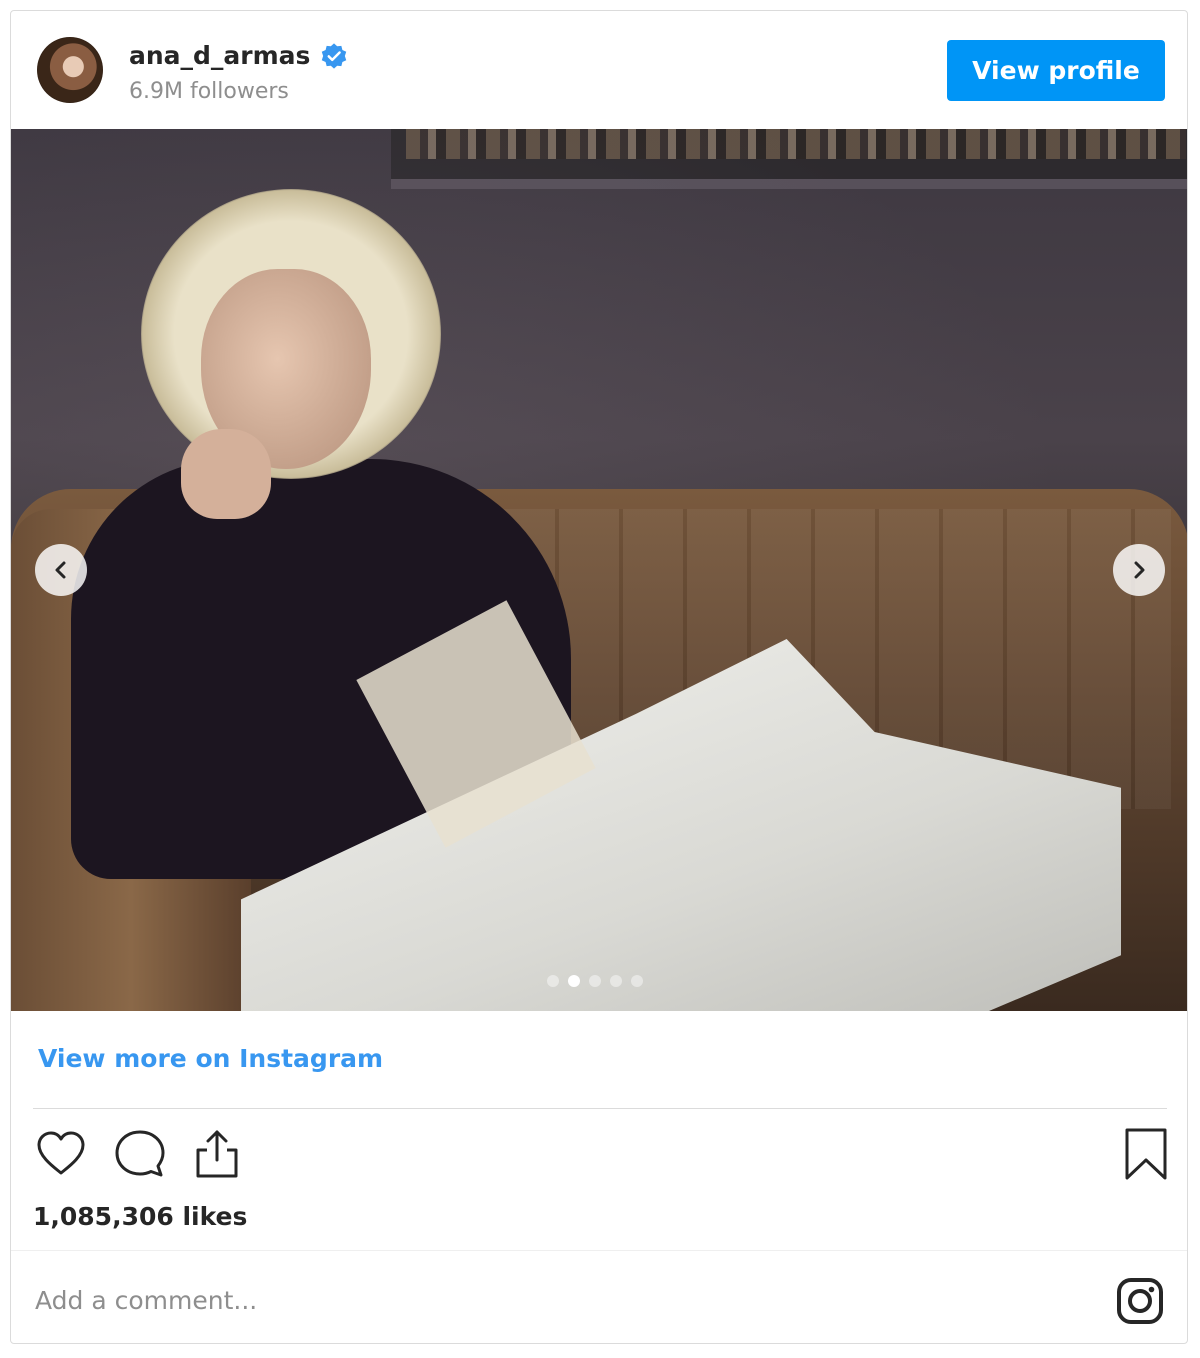 The image size is (1200, 1358). Describe the element at coordinates (334, 55) in the screenshot. I see `verified-badge-icon` at that location.